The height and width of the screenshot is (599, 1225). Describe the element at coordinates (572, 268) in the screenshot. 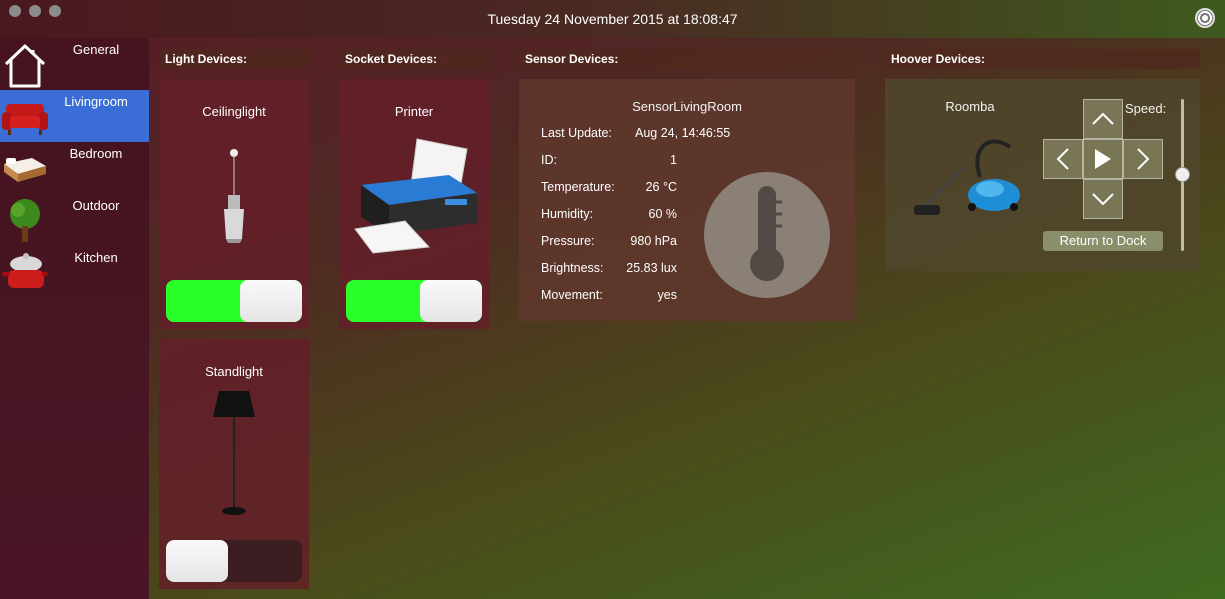

I see `sensor-label: Brightness:` at that location.